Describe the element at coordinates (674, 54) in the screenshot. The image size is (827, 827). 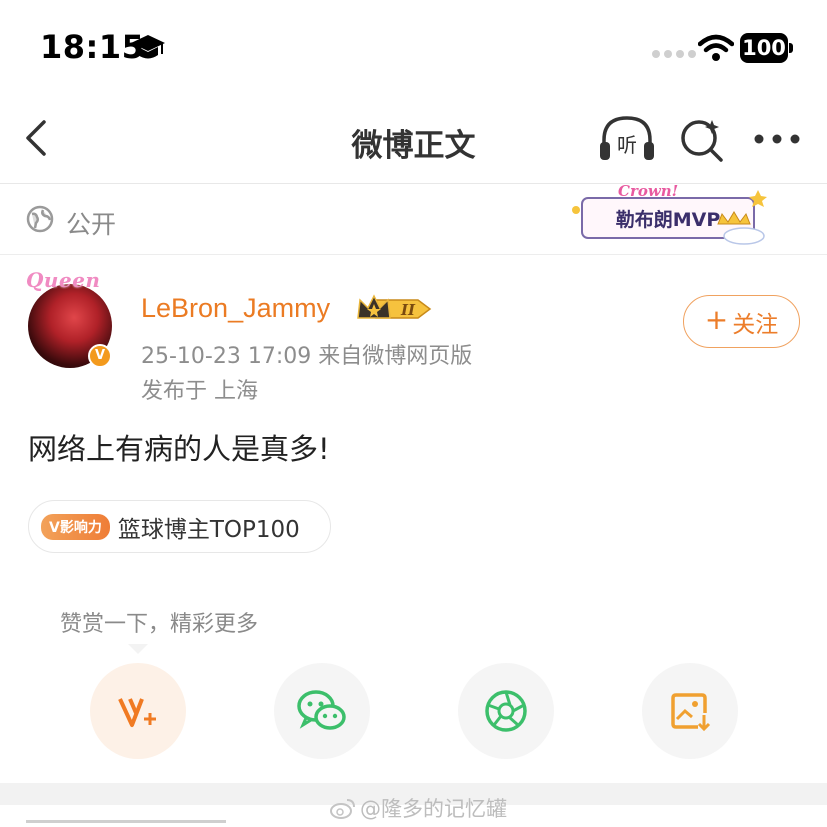
I see `cellular-signal-icon` at that location.